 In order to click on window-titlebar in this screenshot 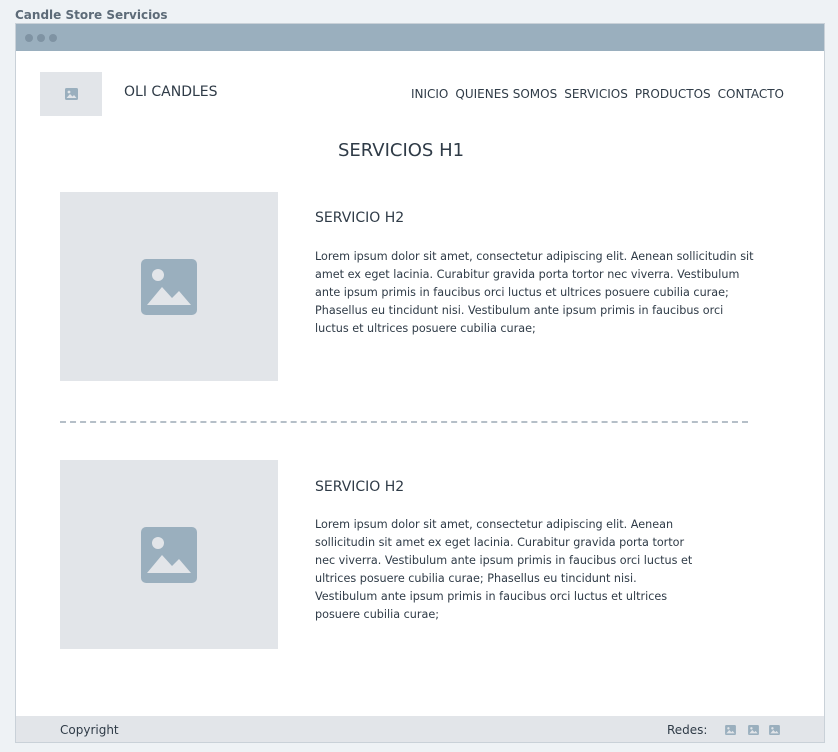, I will do `click(420, 37)`.